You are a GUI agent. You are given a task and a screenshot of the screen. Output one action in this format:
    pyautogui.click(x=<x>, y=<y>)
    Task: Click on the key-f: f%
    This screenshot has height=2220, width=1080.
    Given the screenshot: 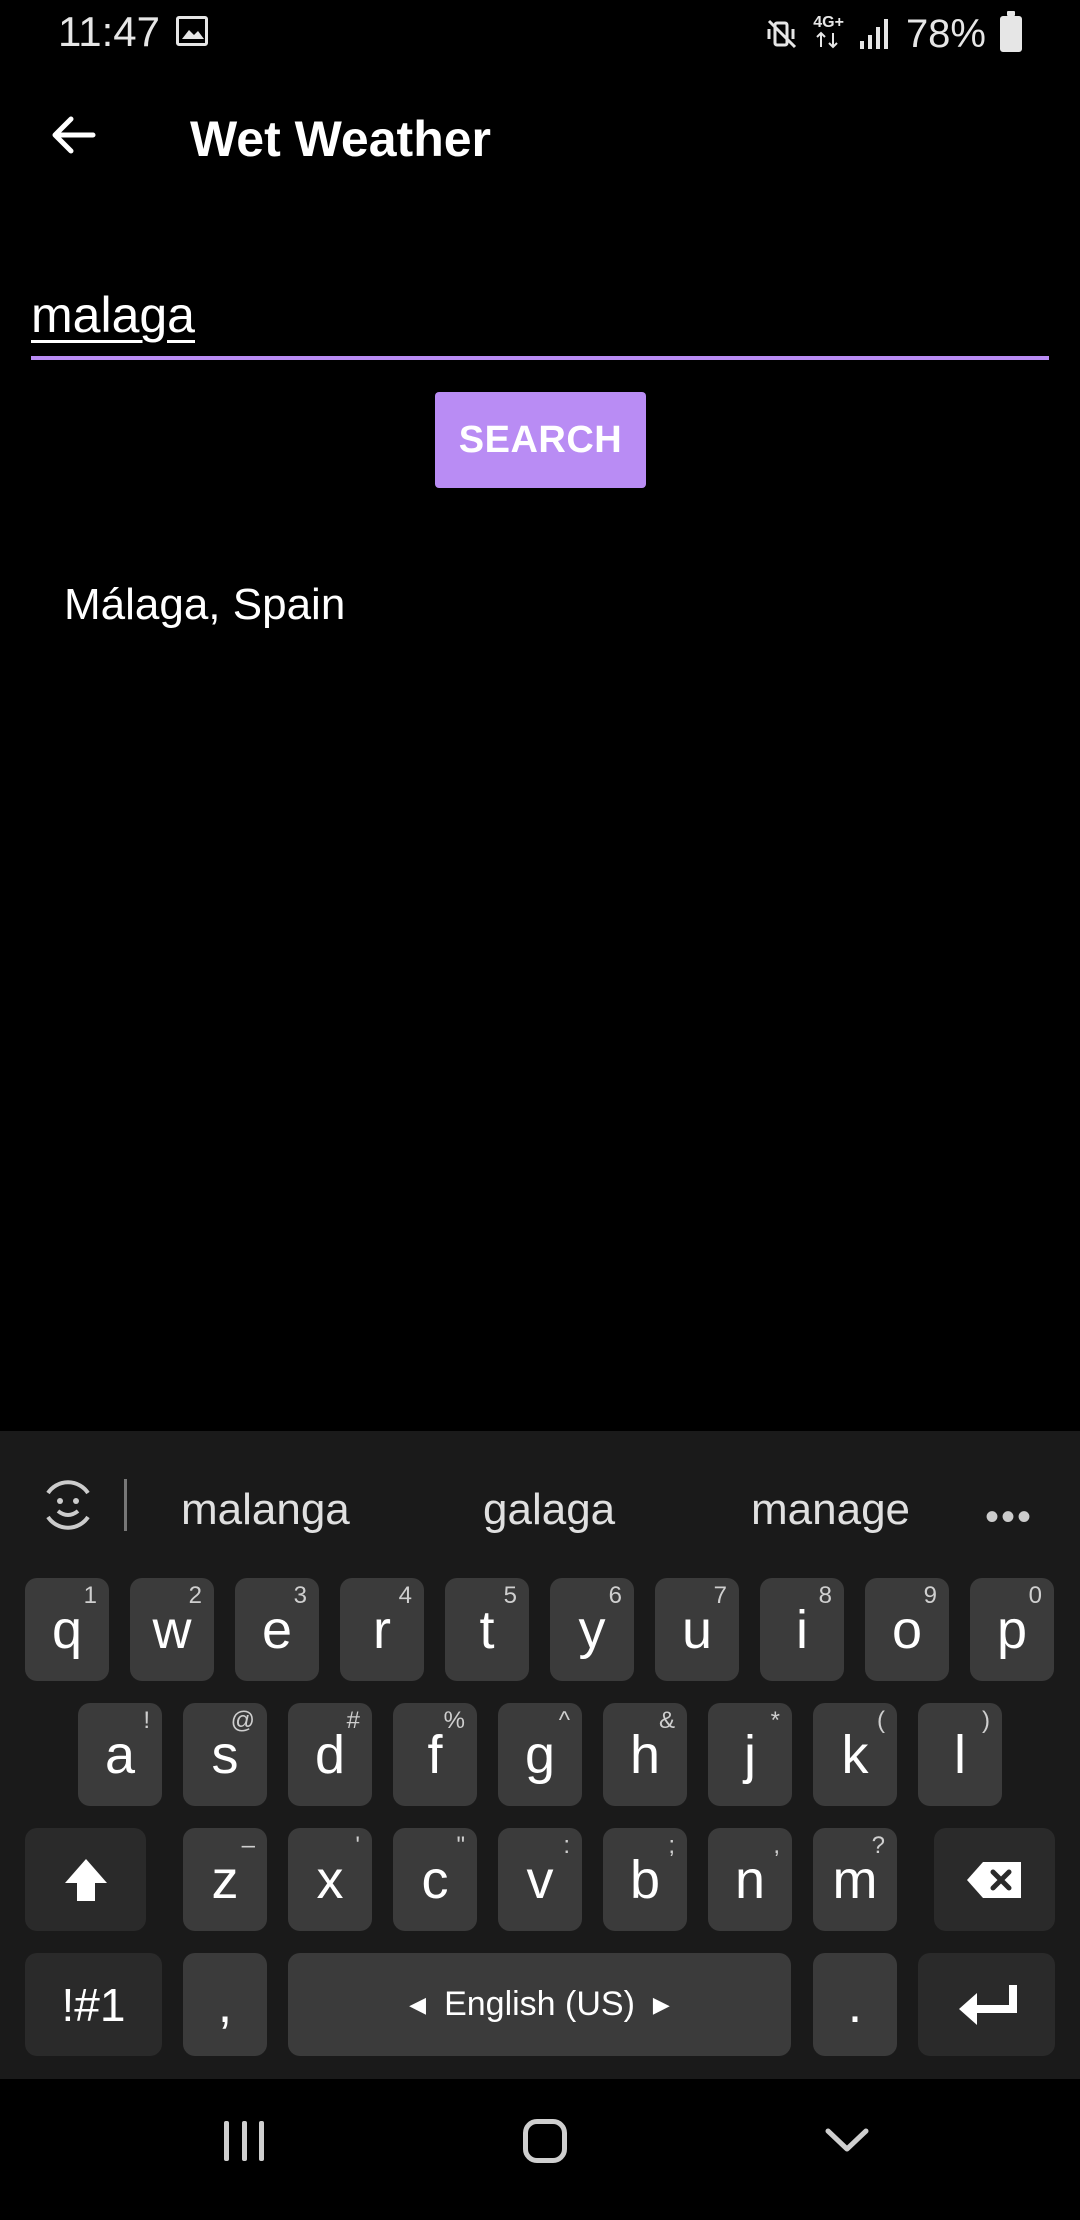 What is the action you would take?
    pyautogui.click(x=435, y=1754)
    